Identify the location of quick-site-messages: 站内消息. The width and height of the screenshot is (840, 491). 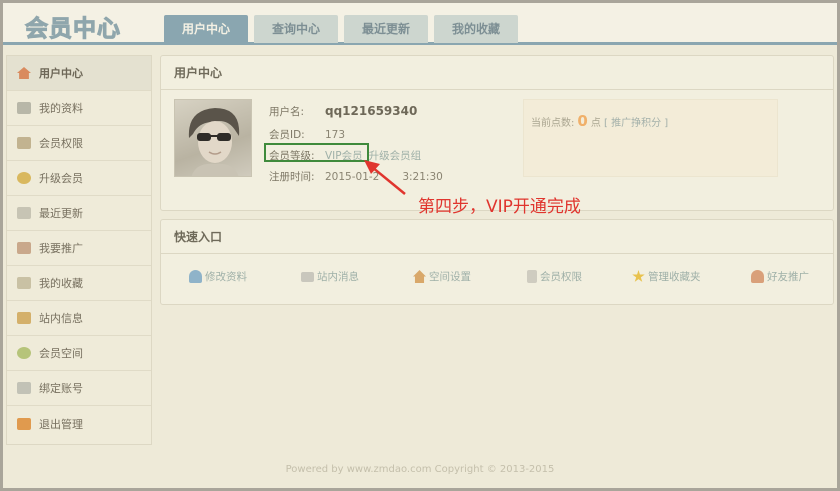
(330, 276).